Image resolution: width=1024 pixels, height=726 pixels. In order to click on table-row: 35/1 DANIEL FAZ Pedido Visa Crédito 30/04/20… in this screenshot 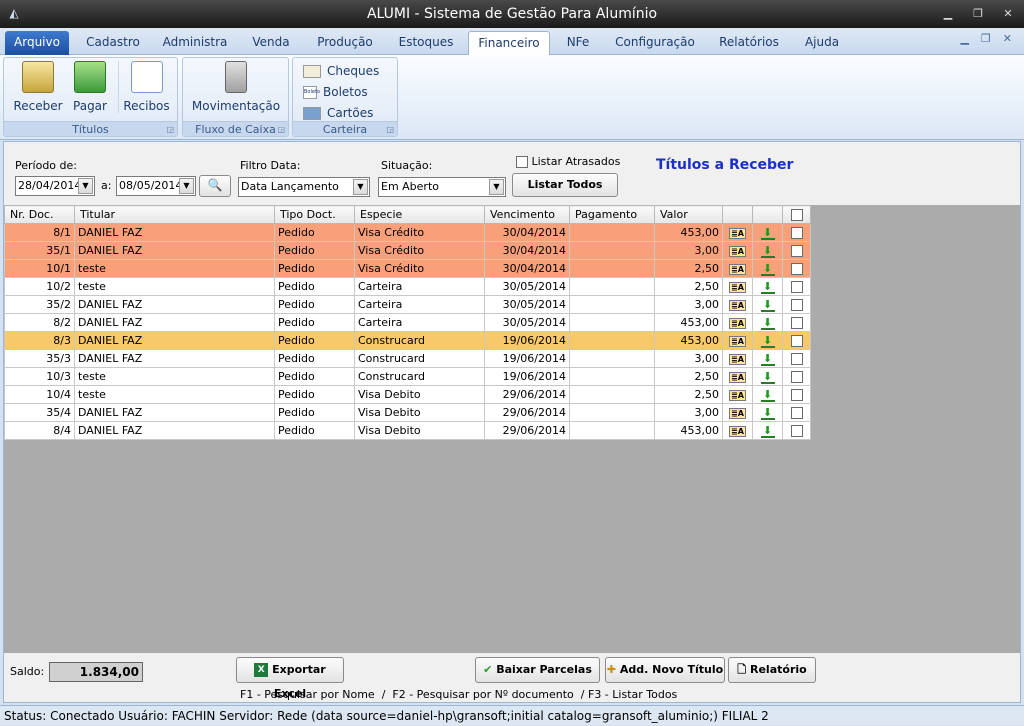, I will do `click(407, 250)`.